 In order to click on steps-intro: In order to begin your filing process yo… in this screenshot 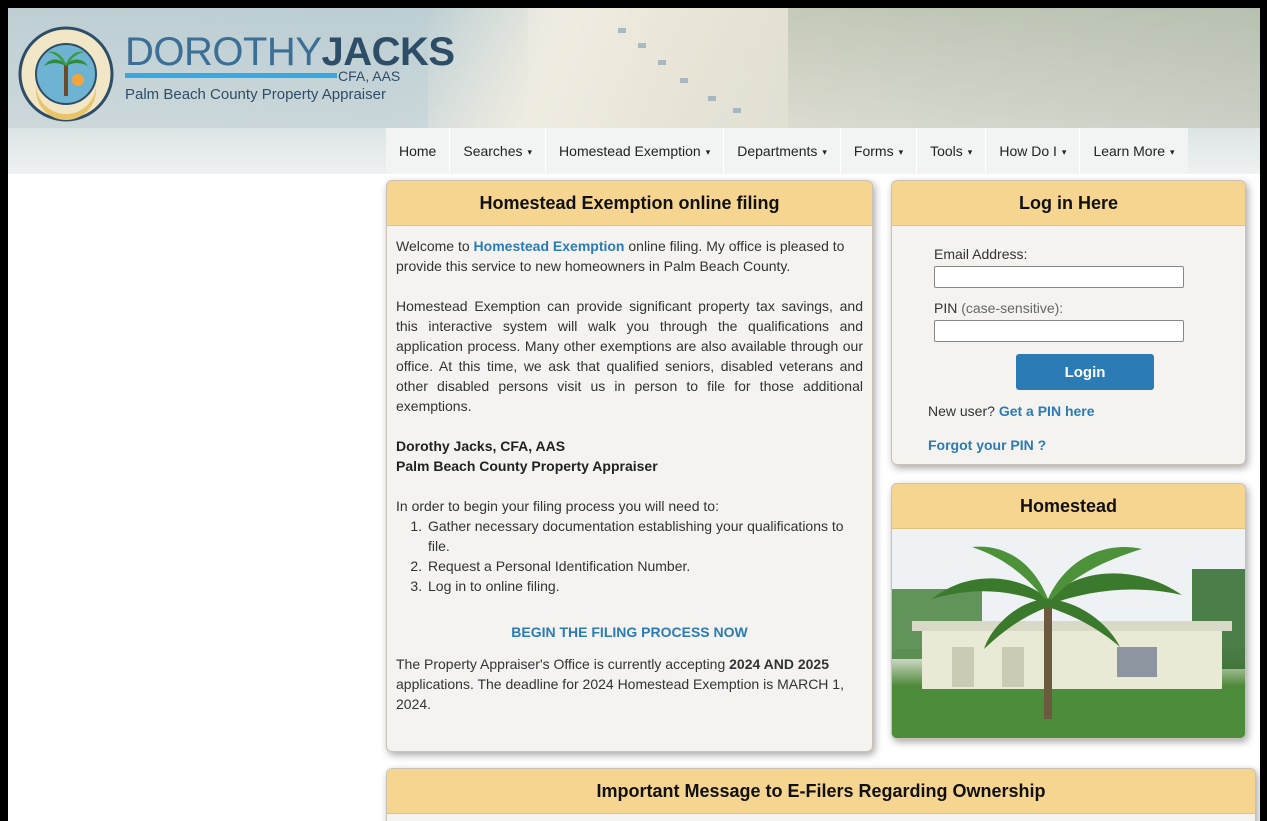, I will do `click(557, 506)`.